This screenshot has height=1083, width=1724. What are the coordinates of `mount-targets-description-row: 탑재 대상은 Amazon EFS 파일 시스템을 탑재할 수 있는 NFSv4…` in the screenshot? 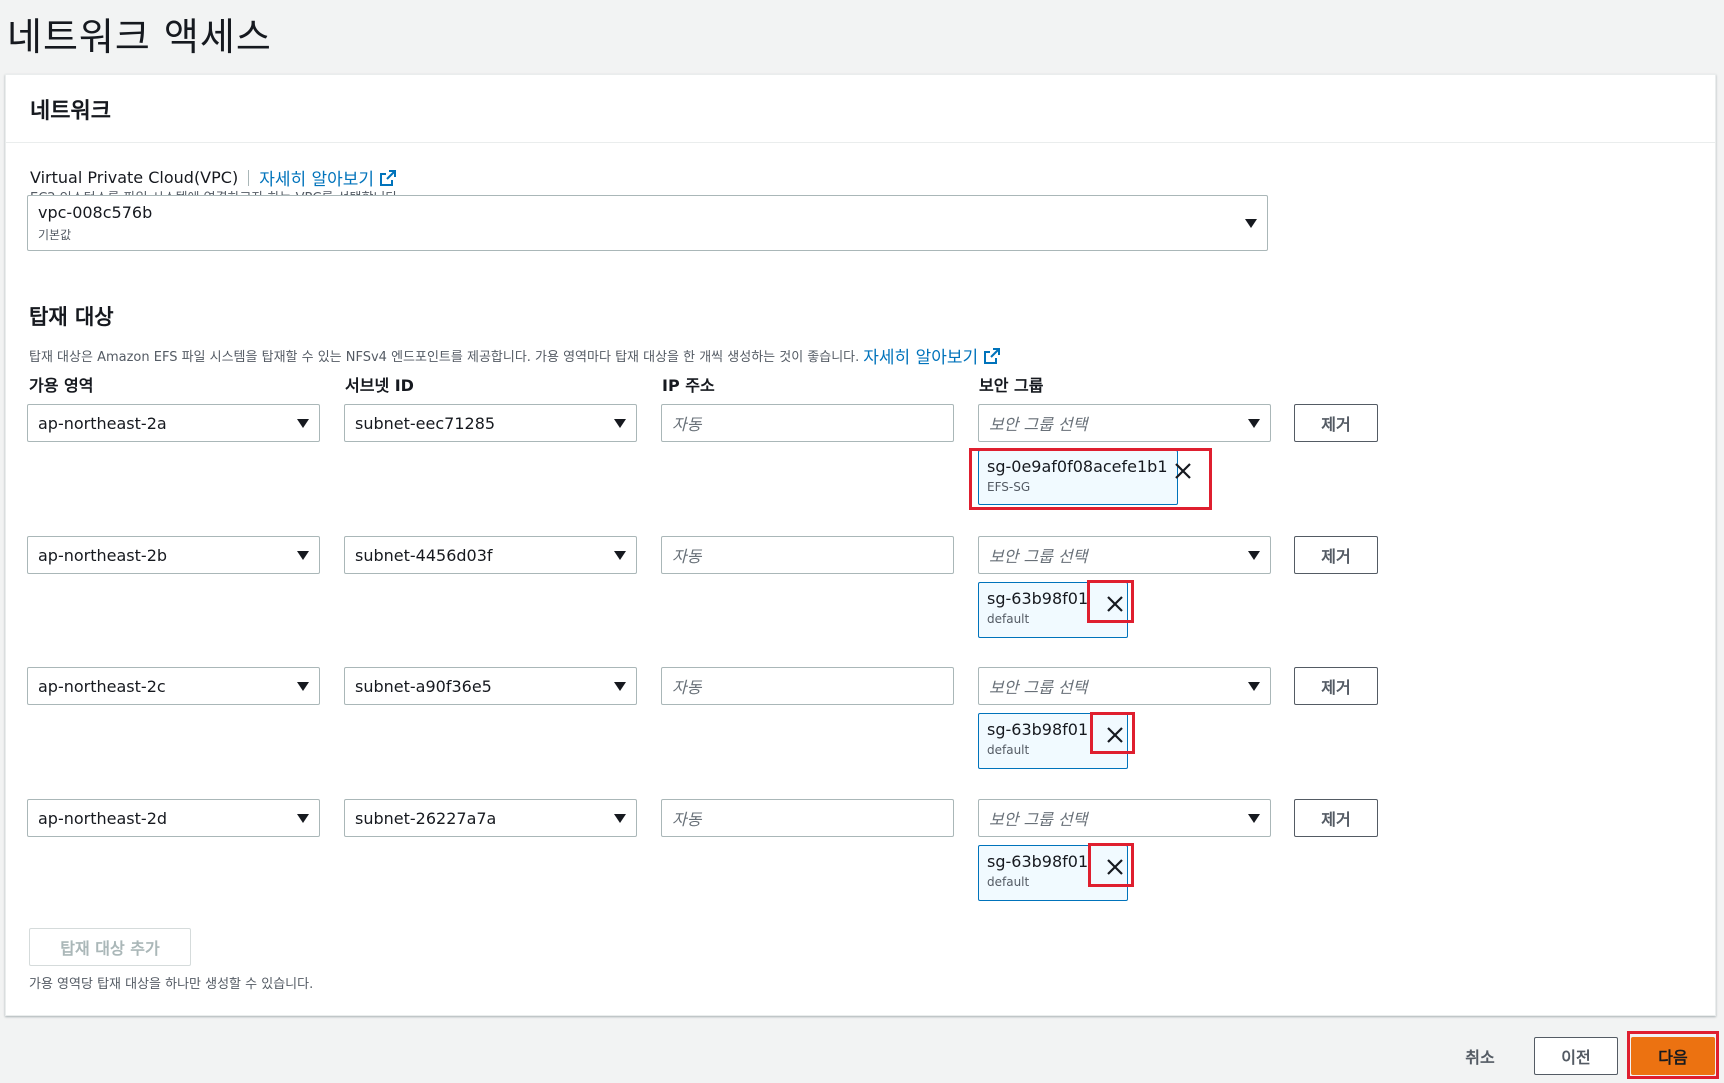 It's located at (515, 355).